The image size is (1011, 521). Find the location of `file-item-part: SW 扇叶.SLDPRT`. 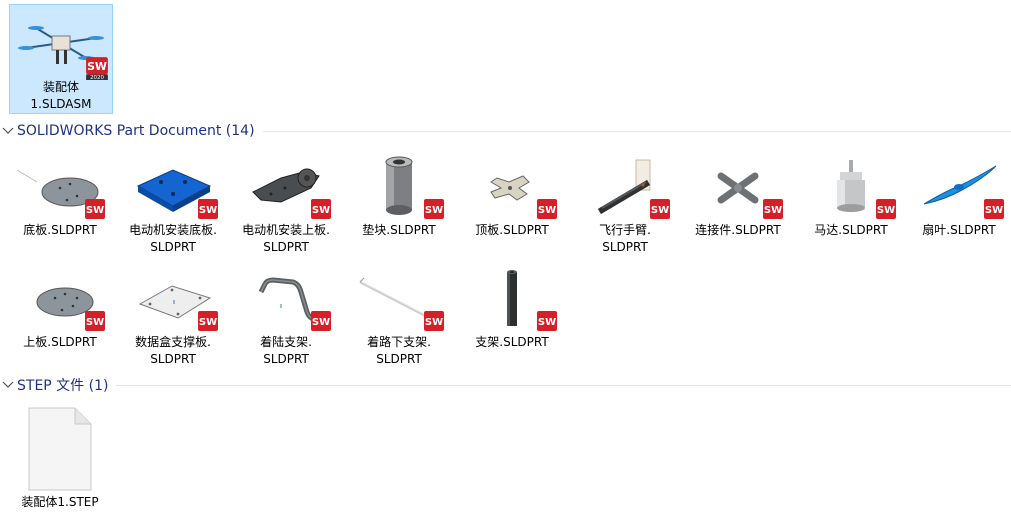

file-item-part: SW 扇叶.SLDPRT is located at coordinates (959, 193).